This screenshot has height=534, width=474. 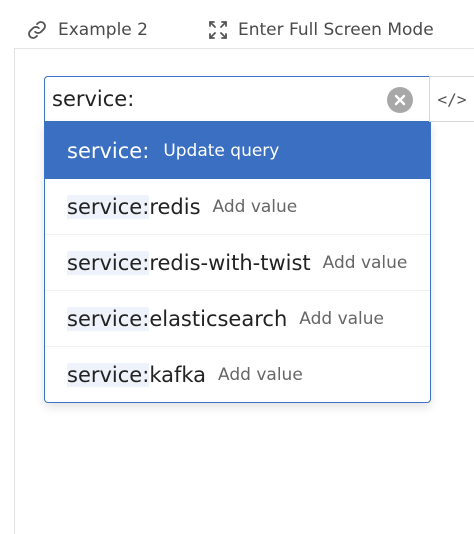 I want to click on suggestion-name: service:elasticsearch, so click(x=177, y=318).